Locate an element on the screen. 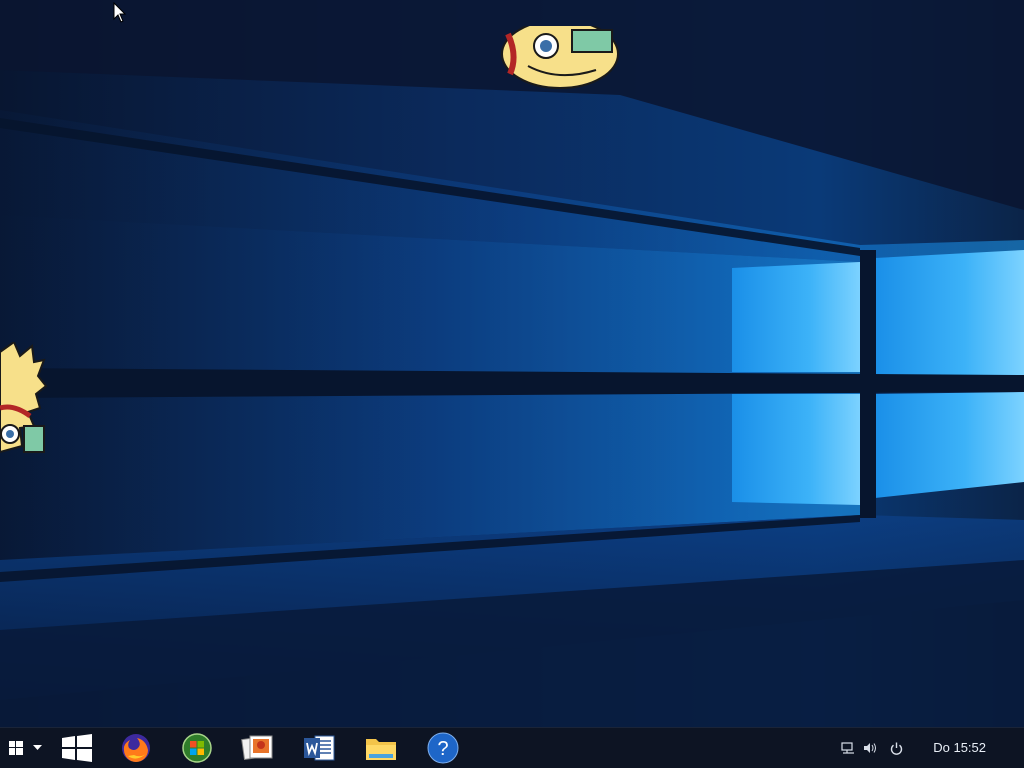  folder-icon is located at coordinates (381, 749).